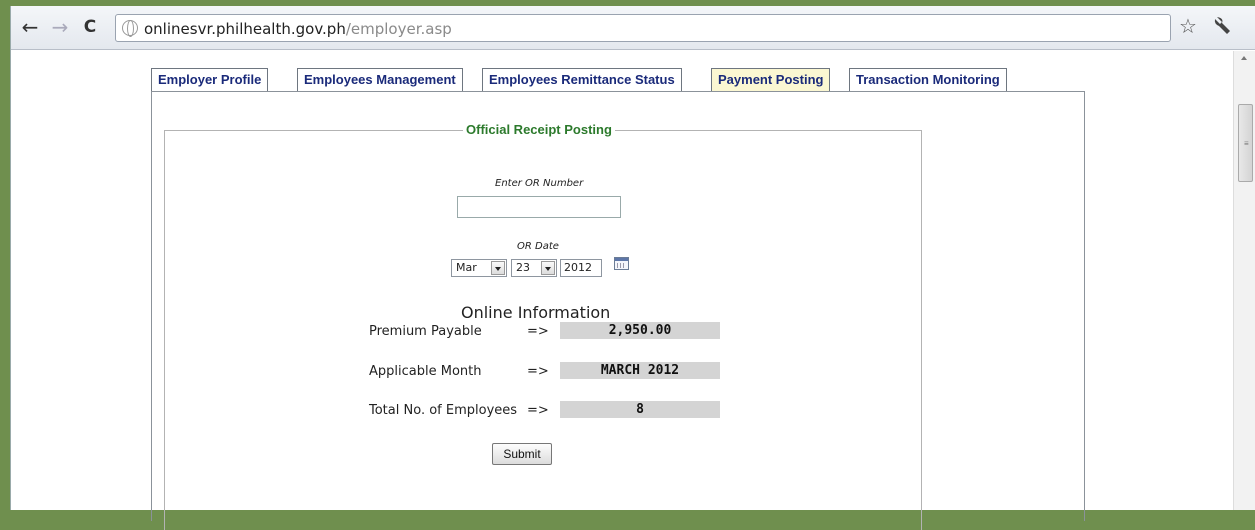  I want to click on tab-transaction-monitoring: Transaction Monitoring, so click(928, 79).